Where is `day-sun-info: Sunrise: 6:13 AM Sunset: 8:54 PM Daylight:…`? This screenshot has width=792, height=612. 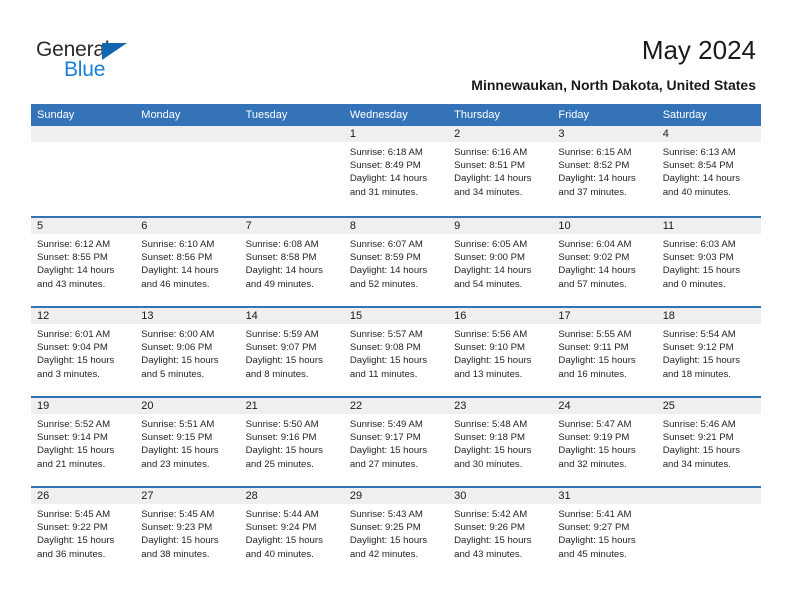
day-sun-info: Sunrise: 6:13 AM Sunset: 8:54 PM Daylight:… is located at coordinates (709, 170).